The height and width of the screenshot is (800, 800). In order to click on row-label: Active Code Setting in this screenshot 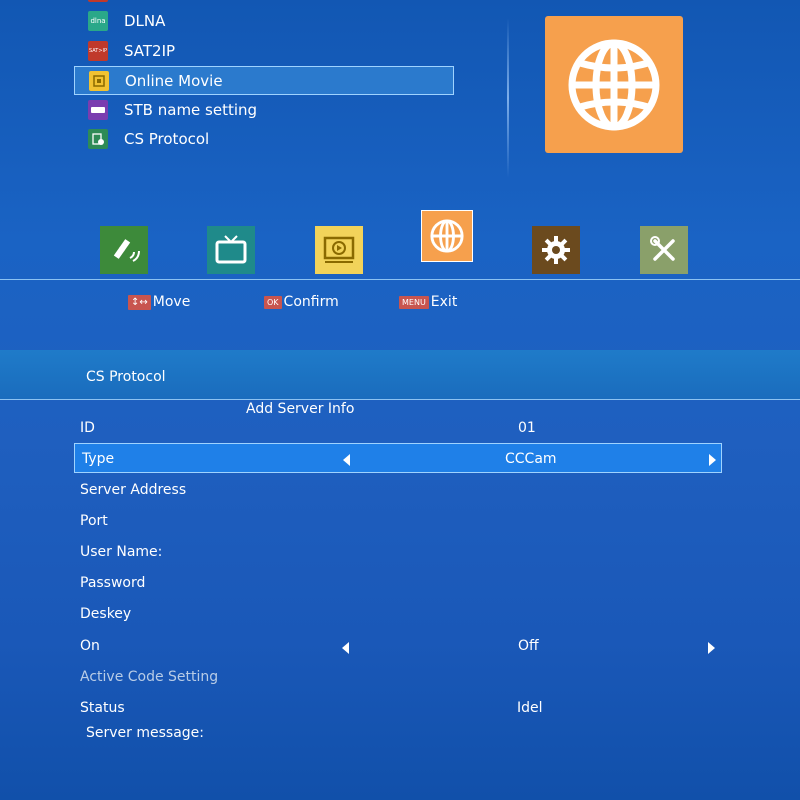, I will do `click(149, 677)`.